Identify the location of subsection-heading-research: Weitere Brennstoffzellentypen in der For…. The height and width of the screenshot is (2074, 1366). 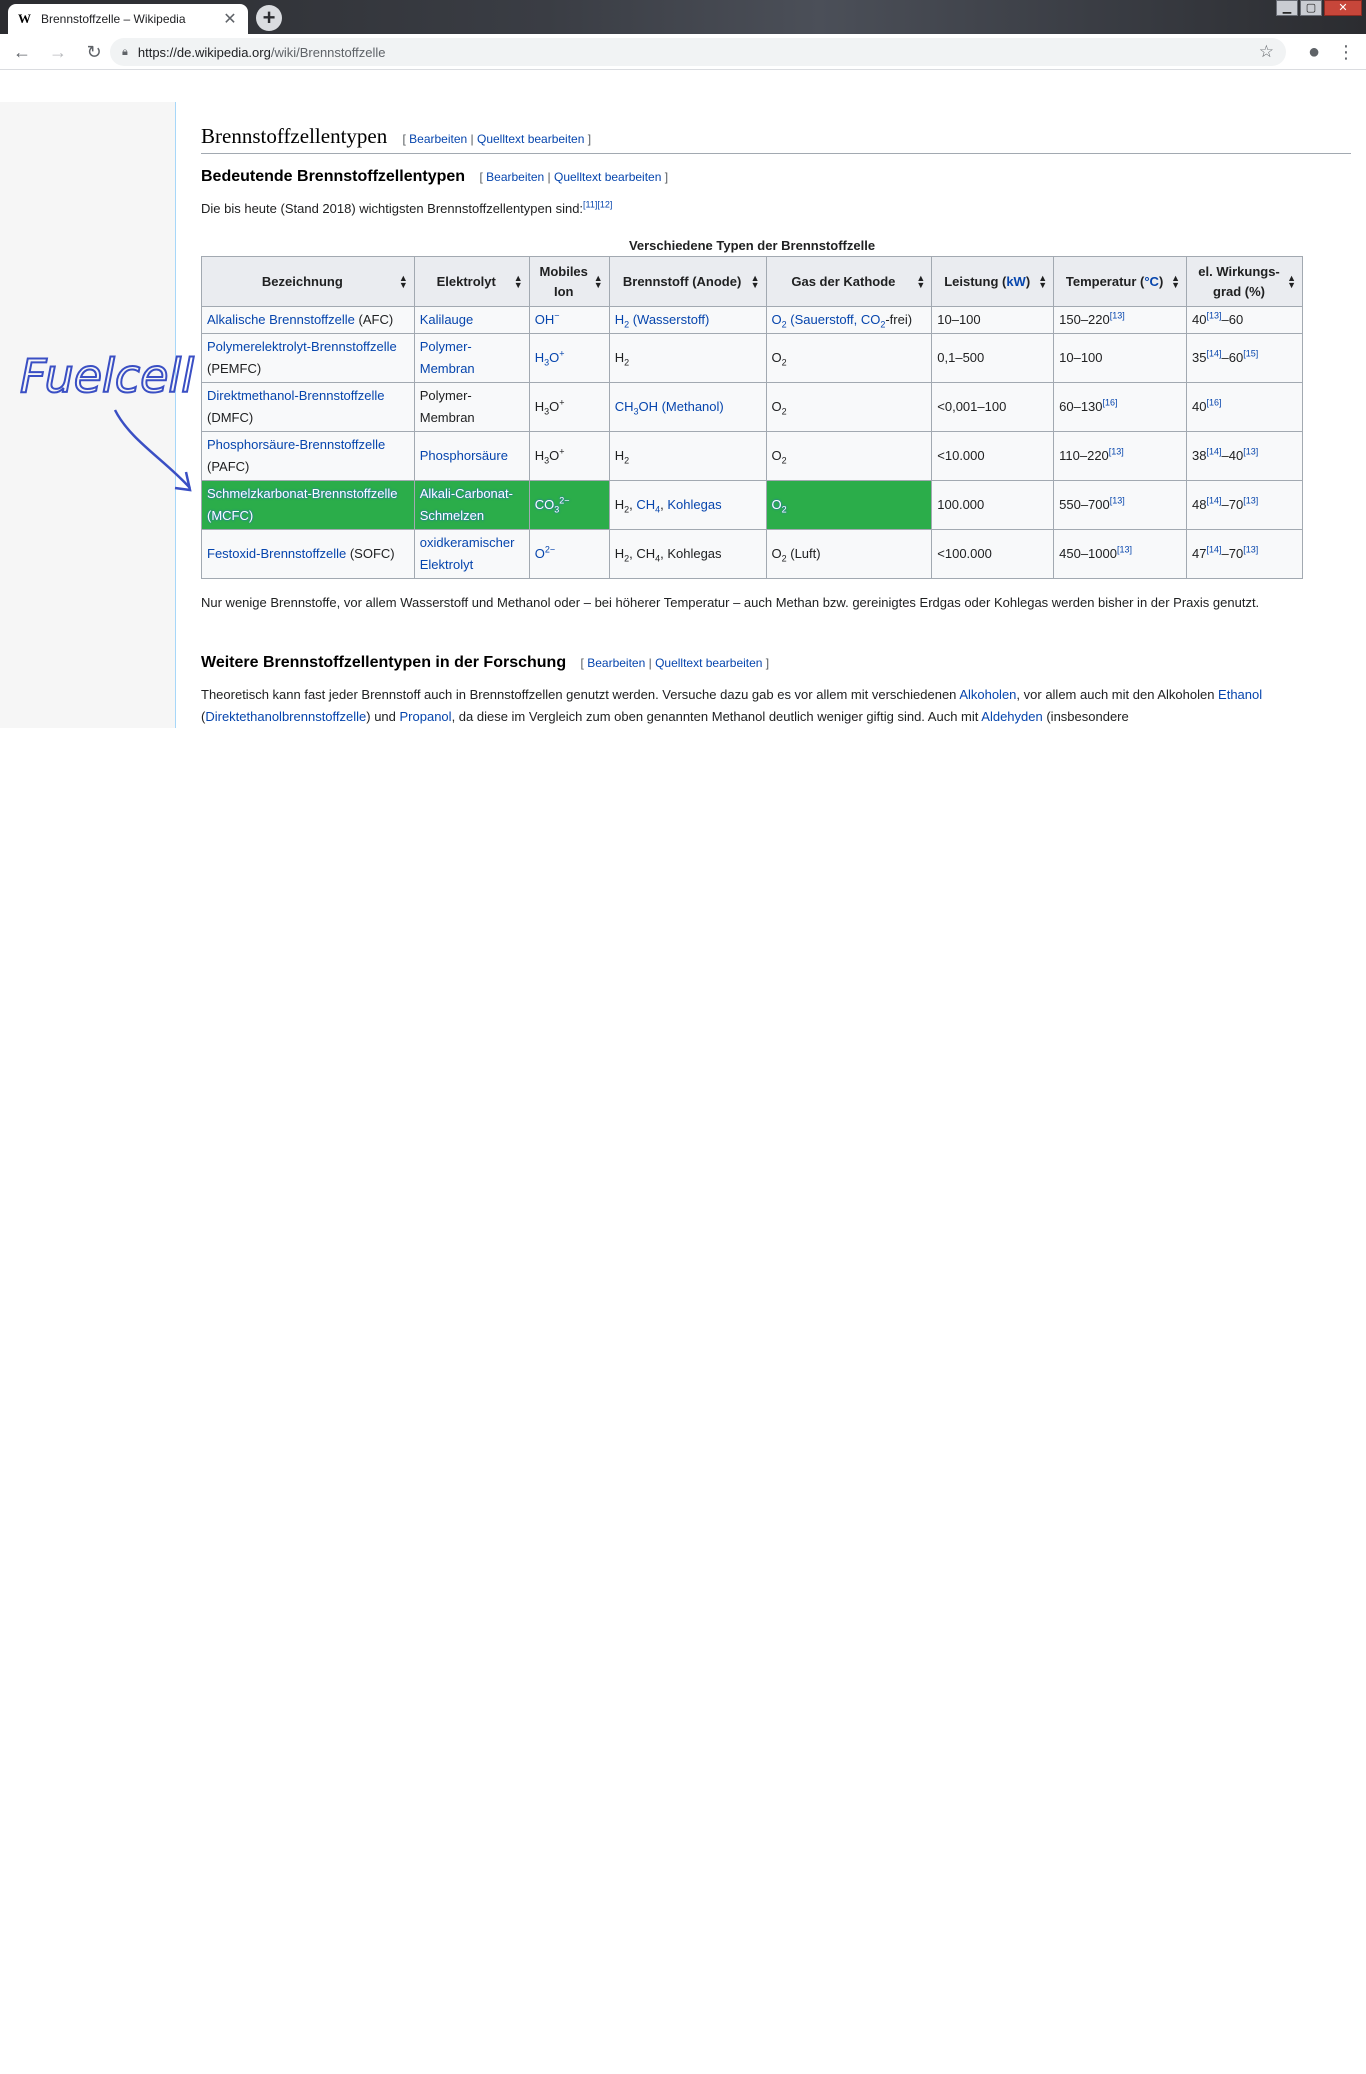
(485, 663).